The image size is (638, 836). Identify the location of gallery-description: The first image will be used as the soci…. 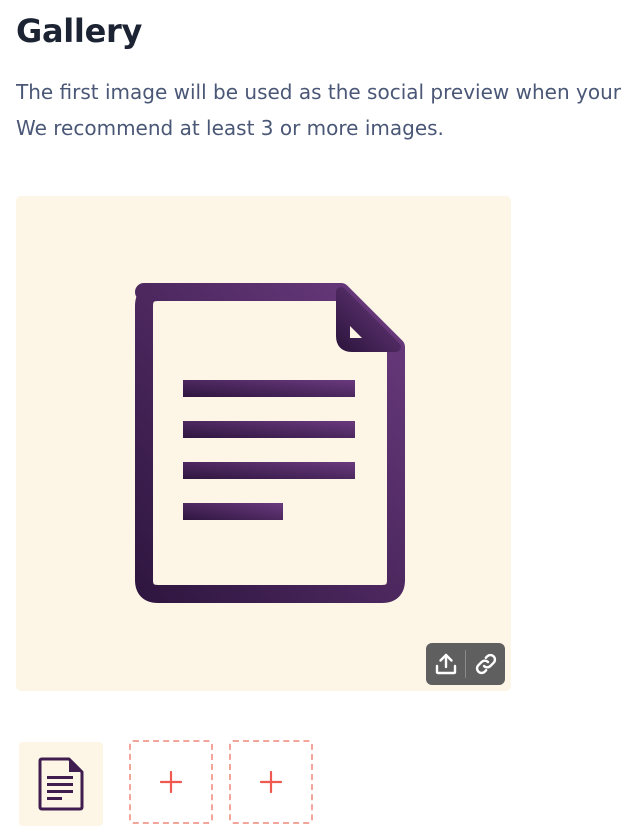
(327, 110).